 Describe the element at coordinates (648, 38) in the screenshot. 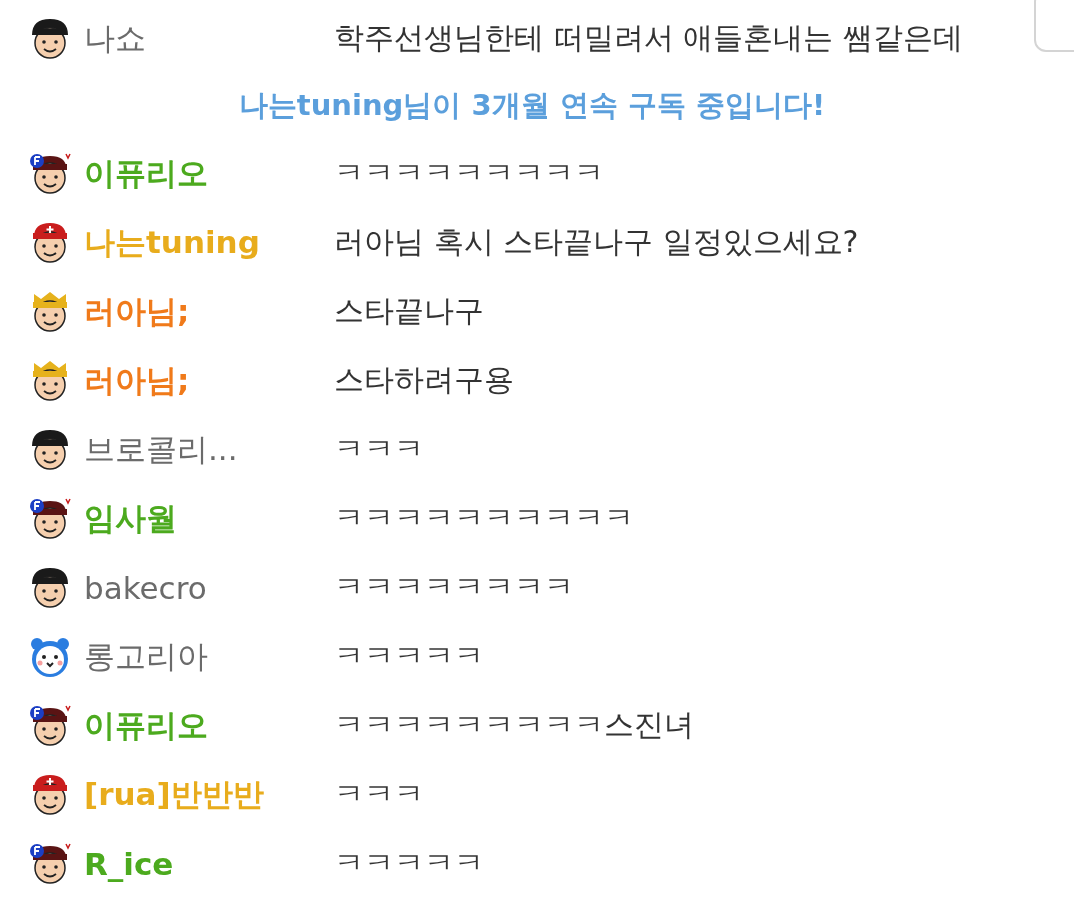

I see `chat-message: 학주선생님한테 떠밀려서 애들혼내는 쌤같은데` at that location.